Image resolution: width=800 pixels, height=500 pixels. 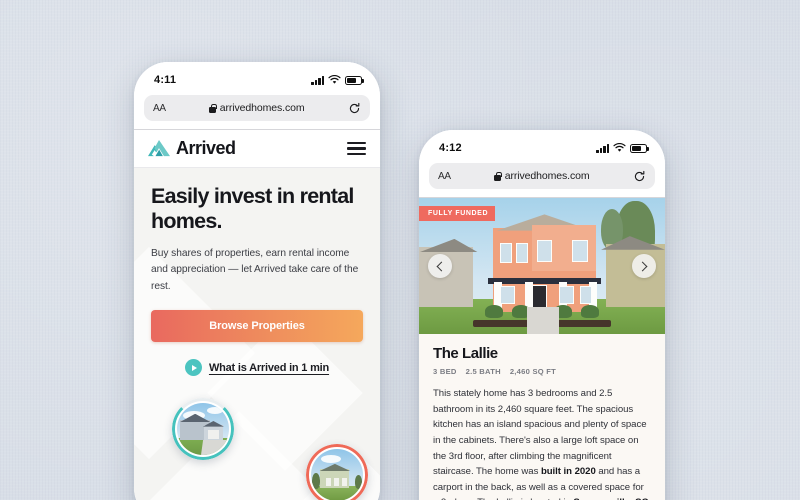 I want to click on site-header: Arrived, so click(x=257, y=149).